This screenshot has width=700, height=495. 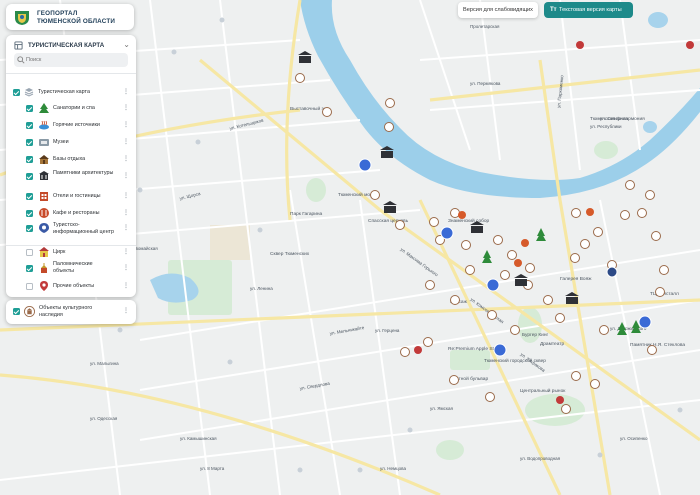 I want to click on layer-group-header: ТУРИСТИЧЕСКАЯ КАРТА ⌄, so click(x=73, y=46).